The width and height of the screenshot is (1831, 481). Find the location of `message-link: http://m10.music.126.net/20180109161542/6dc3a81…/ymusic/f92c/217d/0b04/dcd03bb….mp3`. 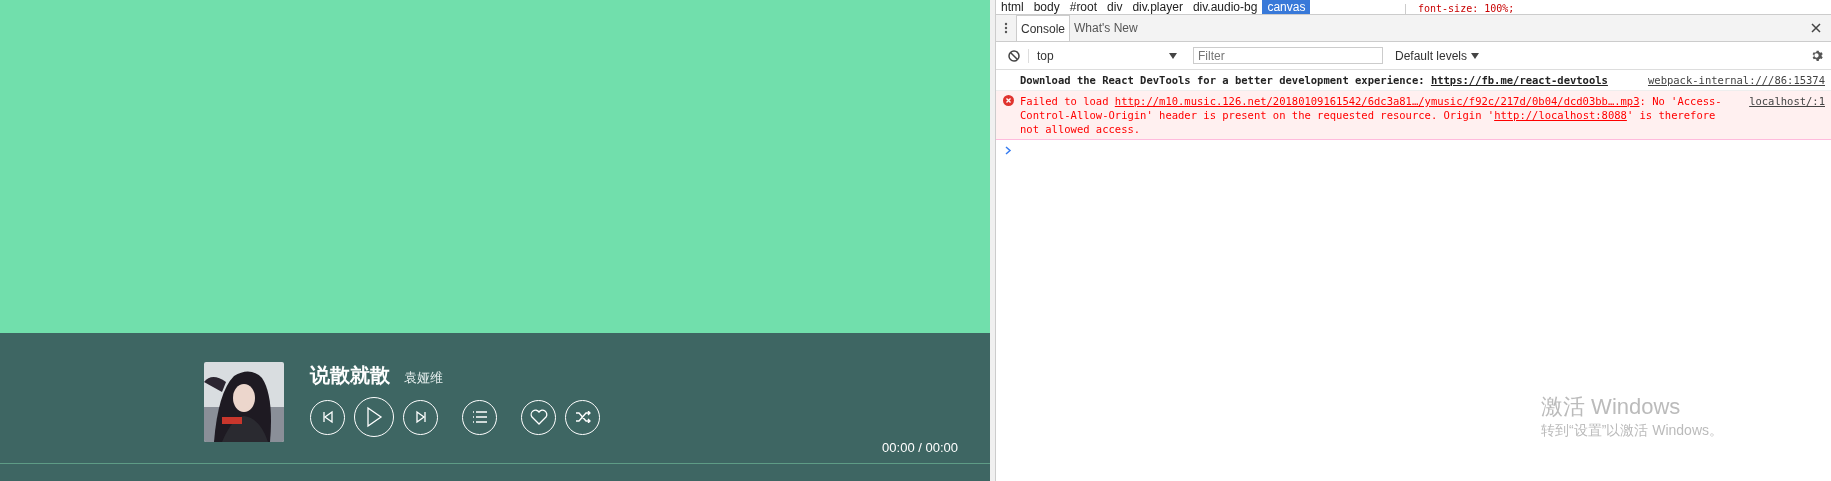

message-link: http://m10.music.126.net/20180109161542/6dc3a81…/ymusic/f92c/217d/0b04/dcd03bb….mp3 is located at coordinates (1377, 101).